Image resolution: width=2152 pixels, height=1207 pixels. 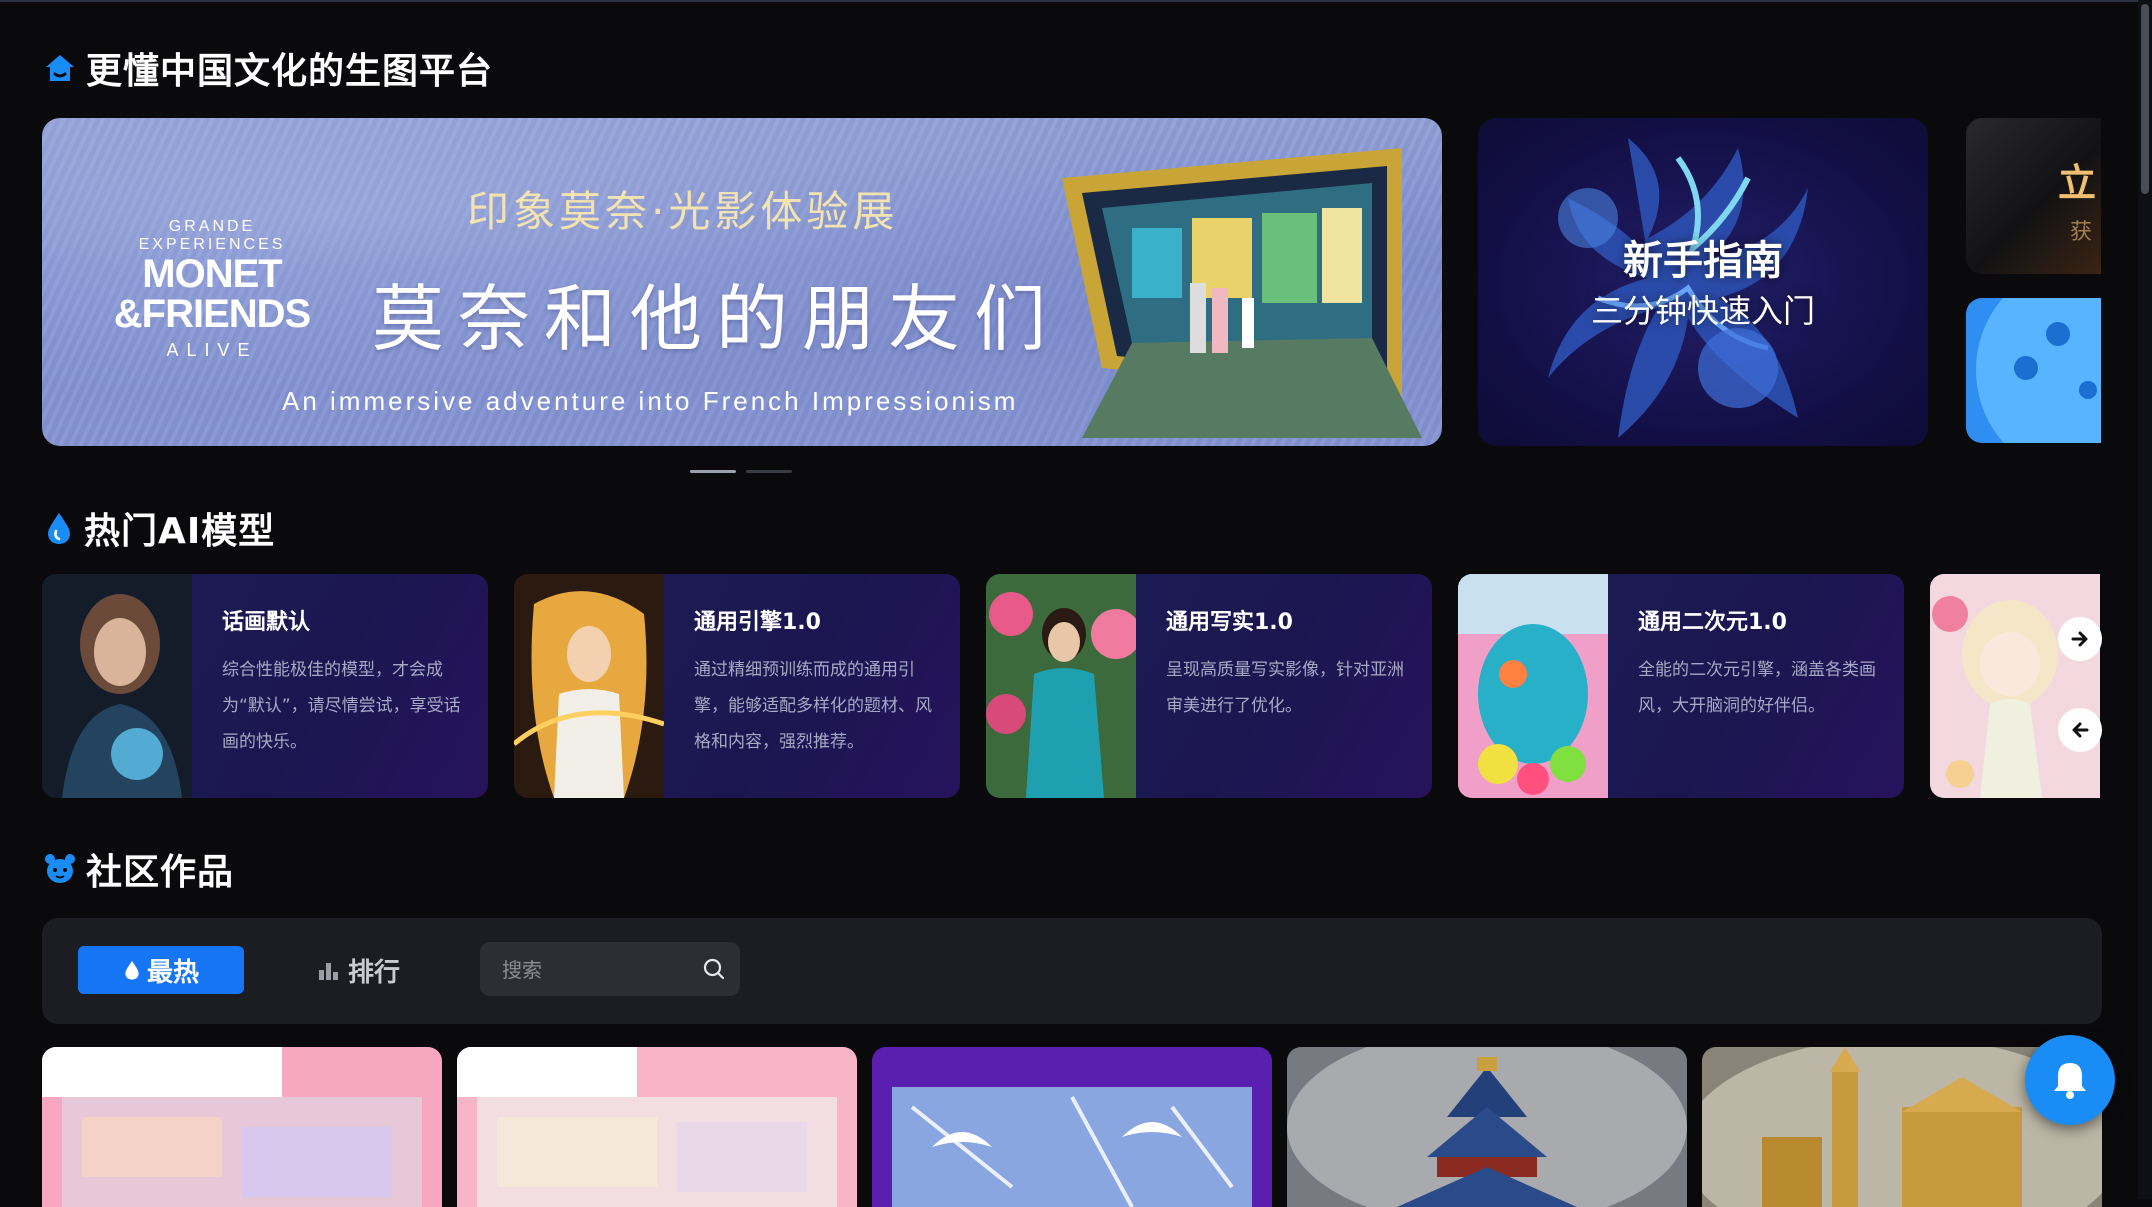 I want to click on community-section-title: 社区作品, so click(x=139, y=869).